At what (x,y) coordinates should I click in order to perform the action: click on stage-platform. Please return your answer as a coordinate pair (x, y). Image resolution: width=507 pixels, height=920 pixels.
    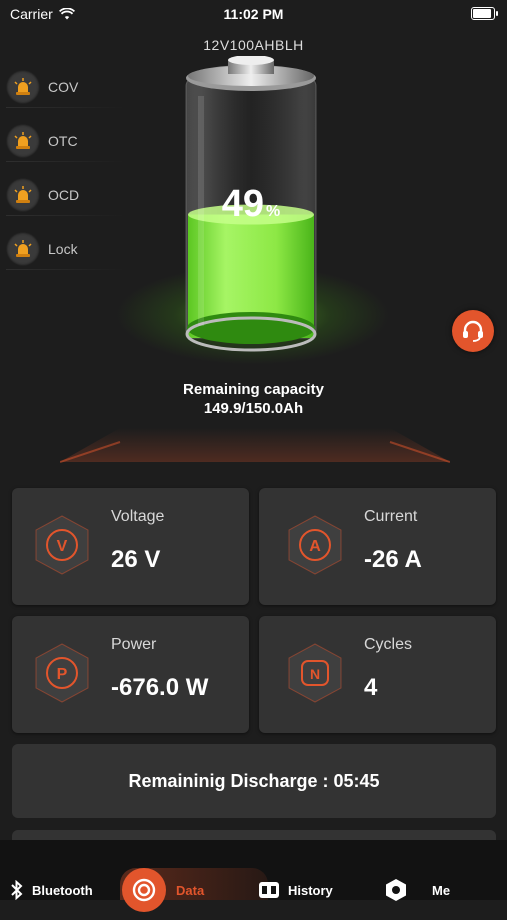
    Looking at the image, I should click on (255, 445).